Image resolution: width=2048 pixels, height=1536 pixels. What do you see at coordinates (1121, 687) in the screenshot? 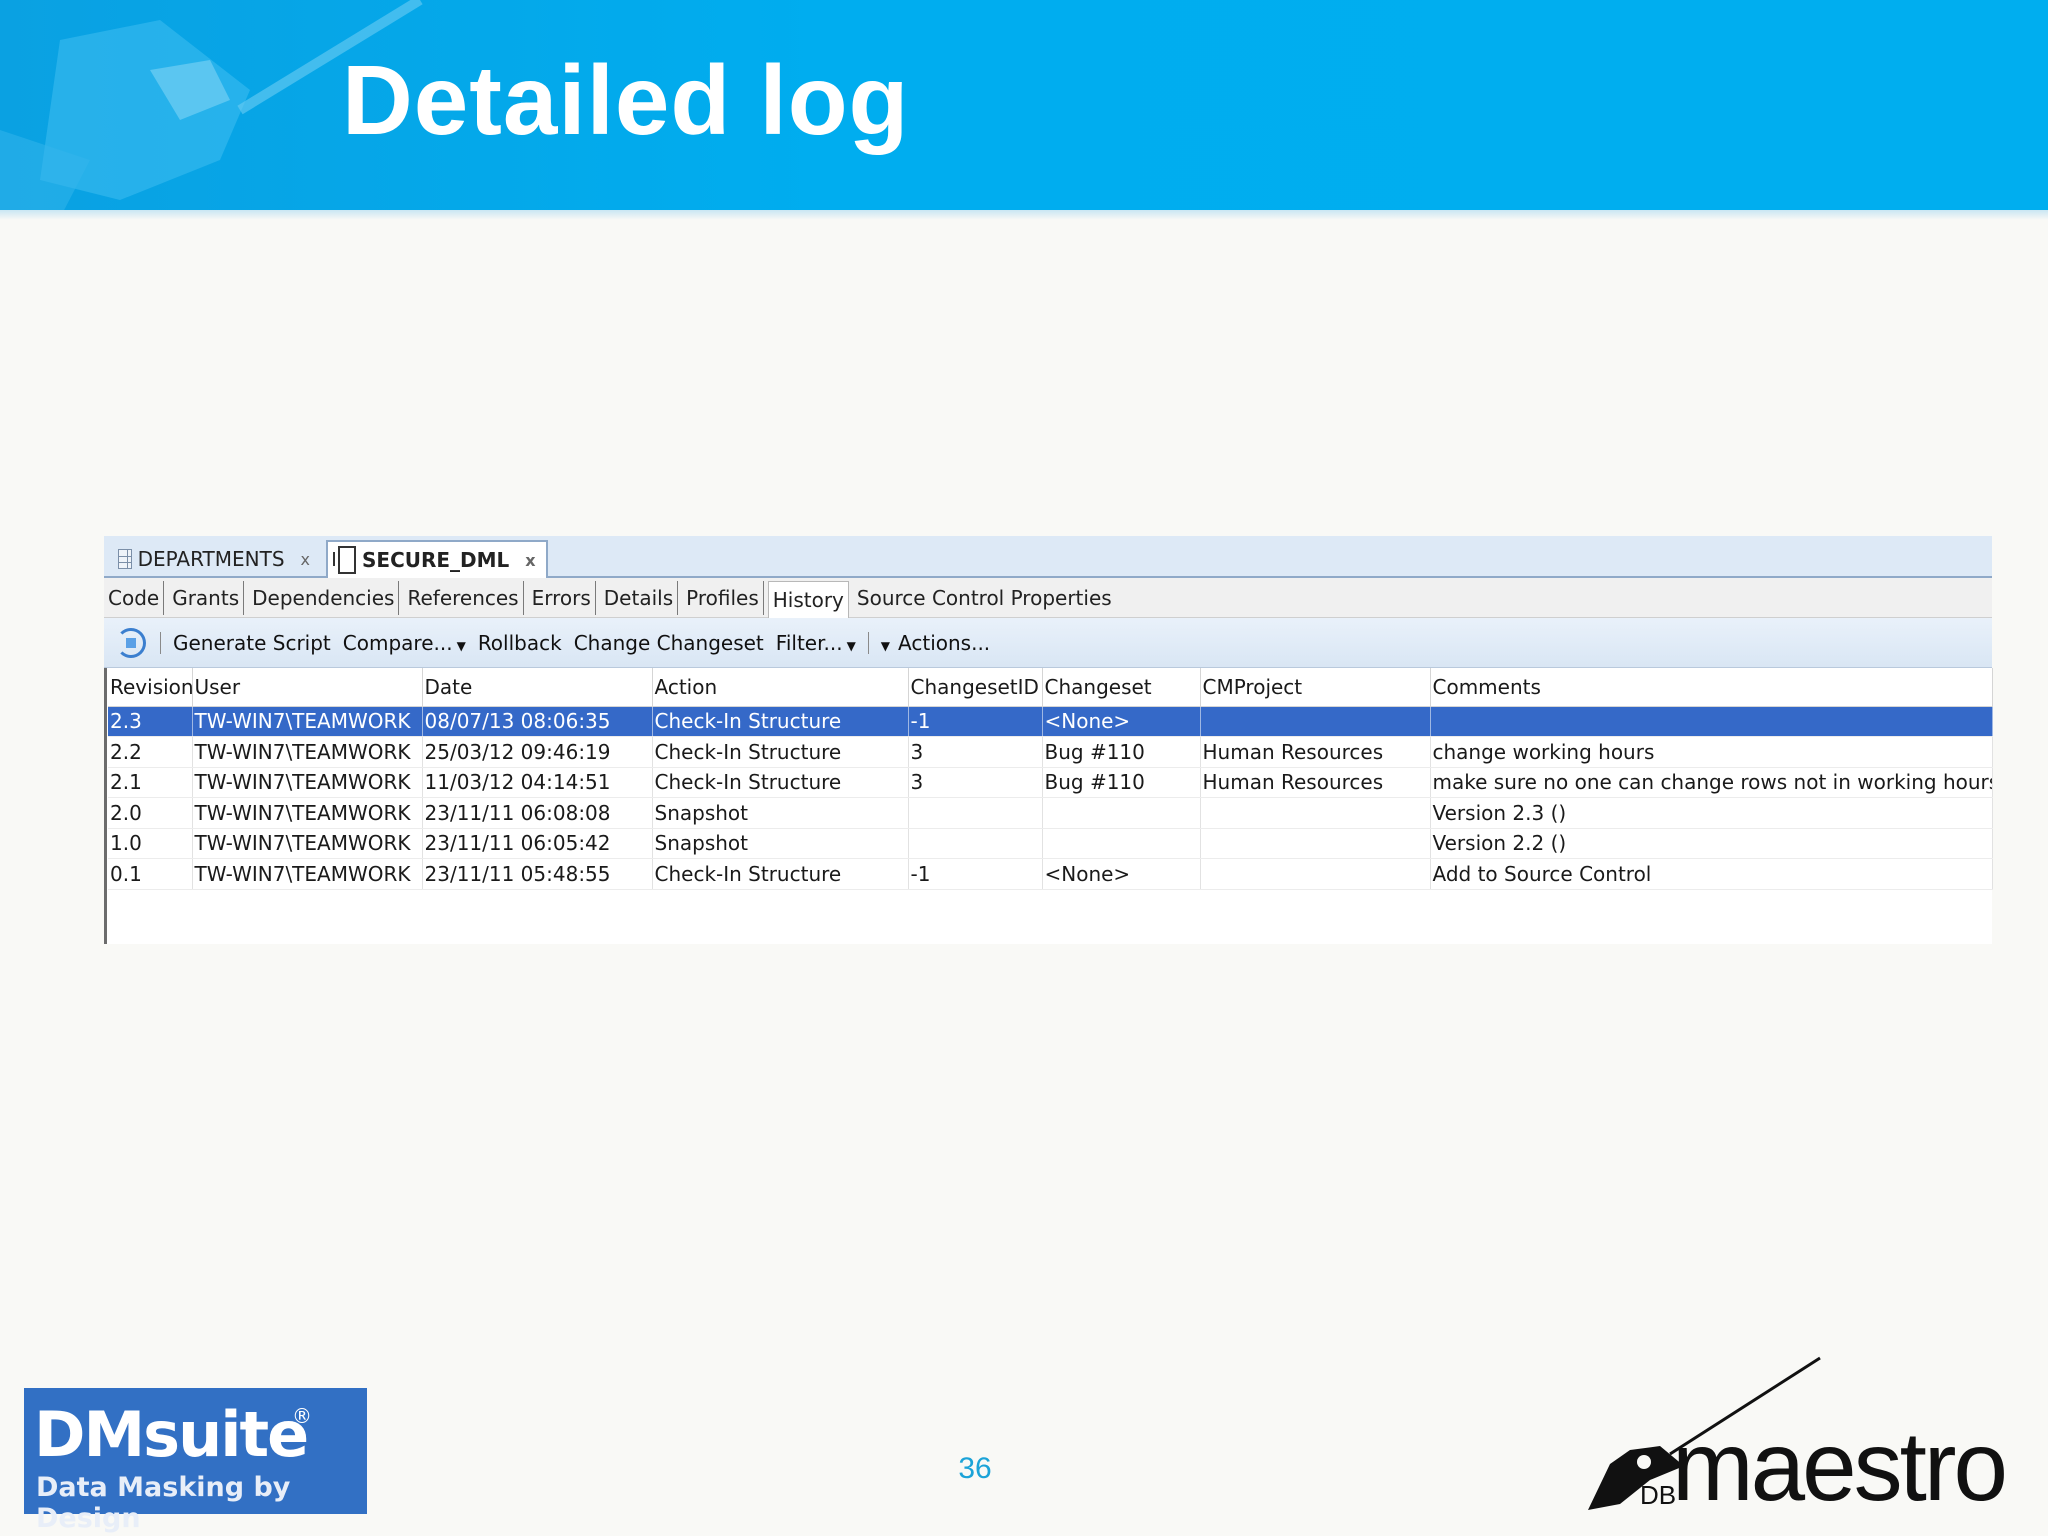
I see `column-header-changeset: Changeset` at bounding box center [1121, 687].